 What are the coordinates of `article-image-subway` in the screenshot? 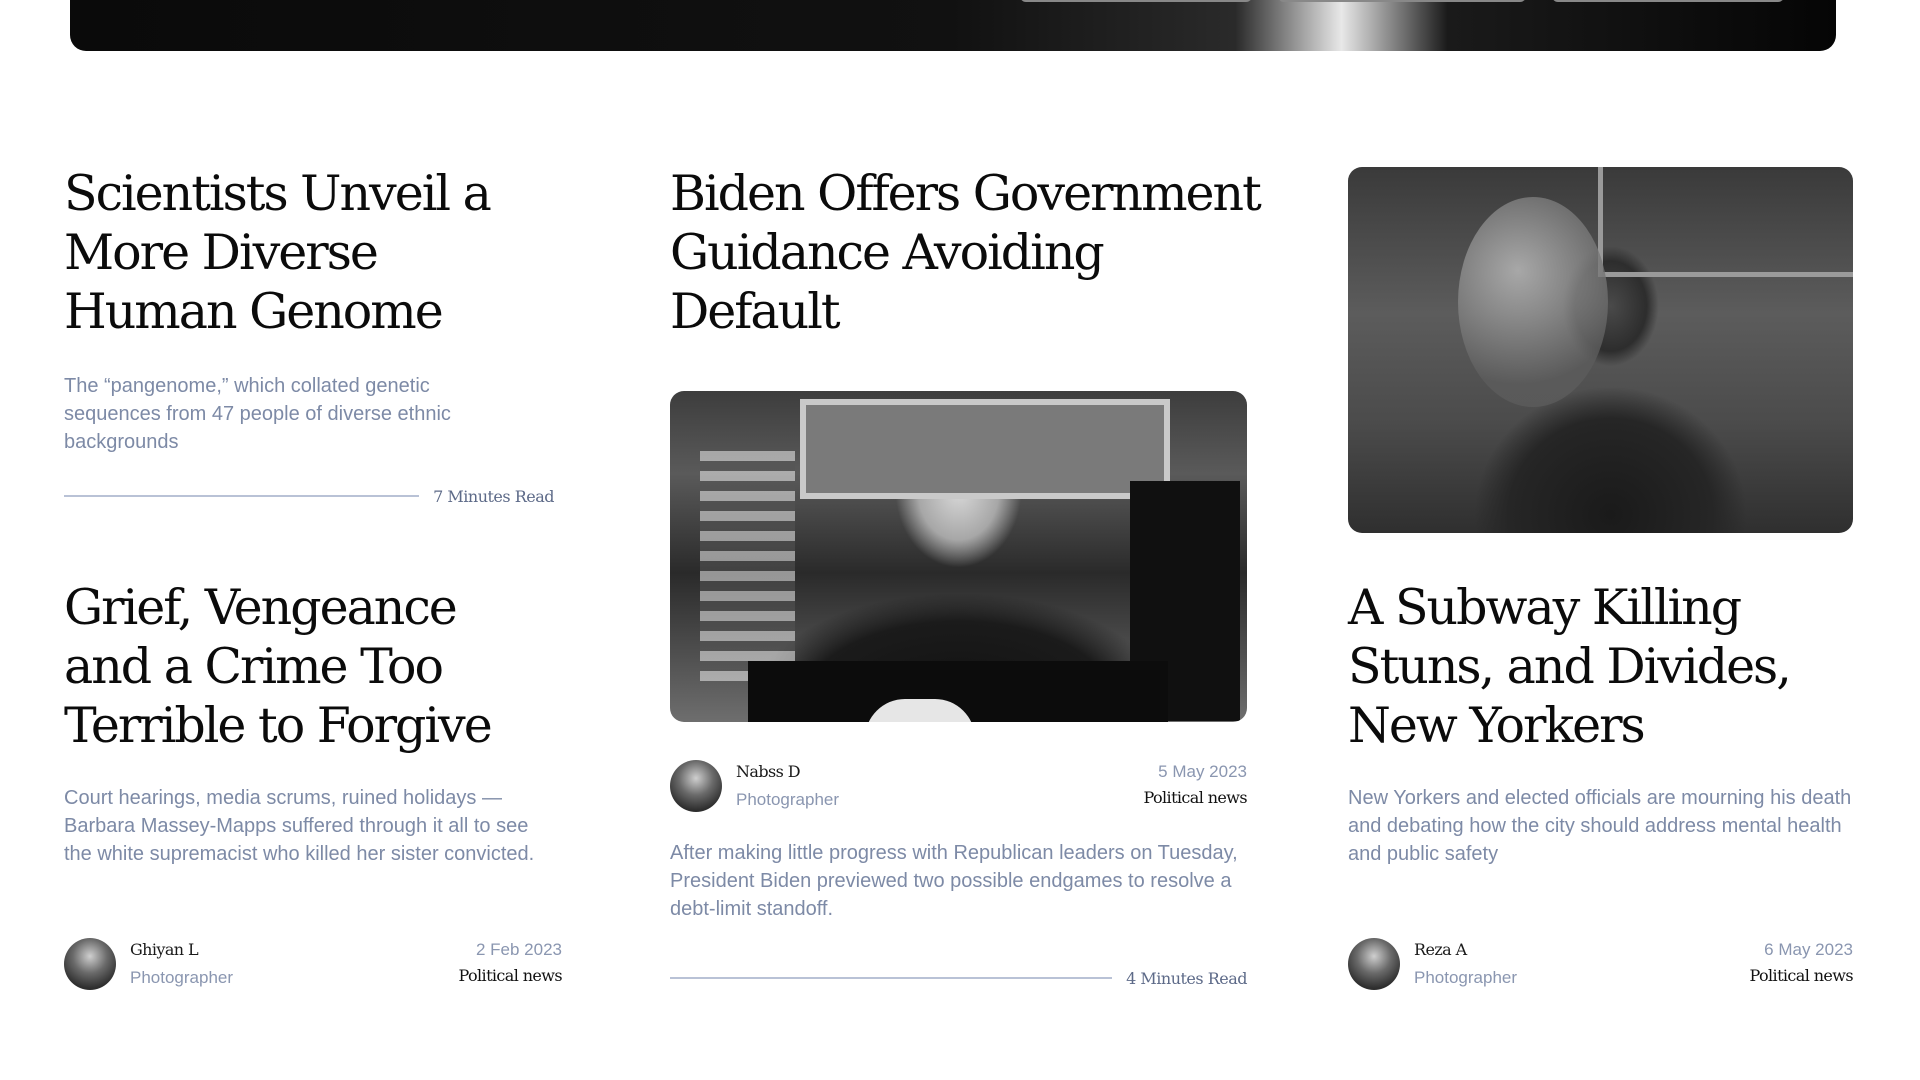 It's located at (1600, 350).